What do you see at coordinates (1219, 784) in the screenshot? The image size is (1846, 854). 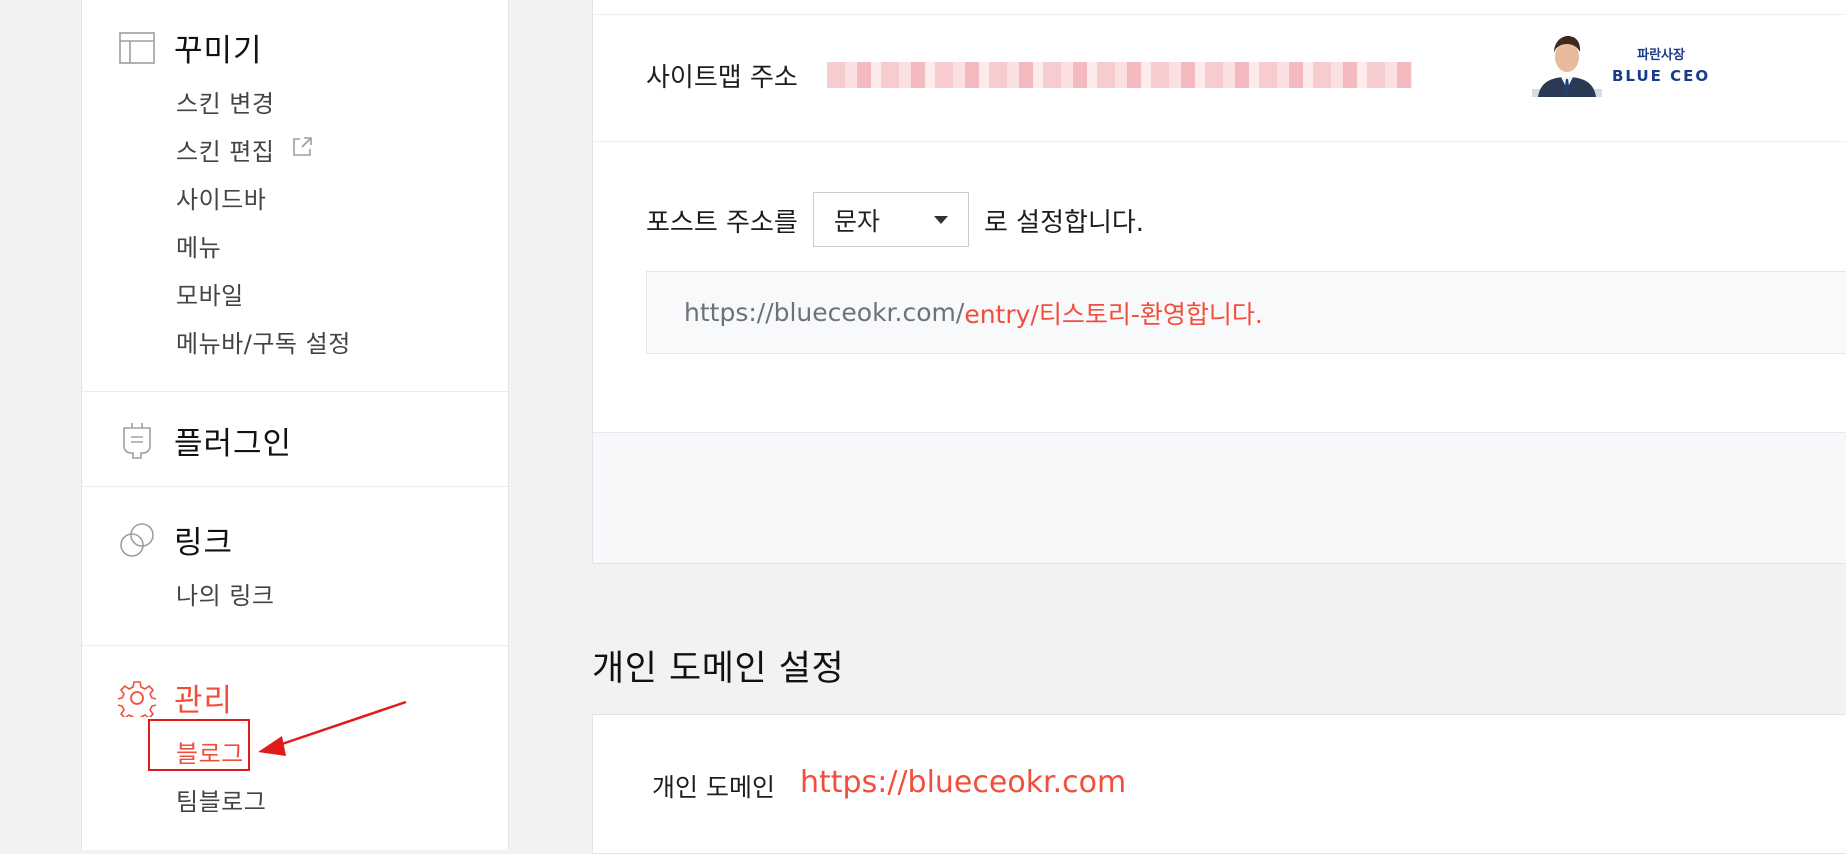 I see `domain-panel` at bounding box center [1219, 784].